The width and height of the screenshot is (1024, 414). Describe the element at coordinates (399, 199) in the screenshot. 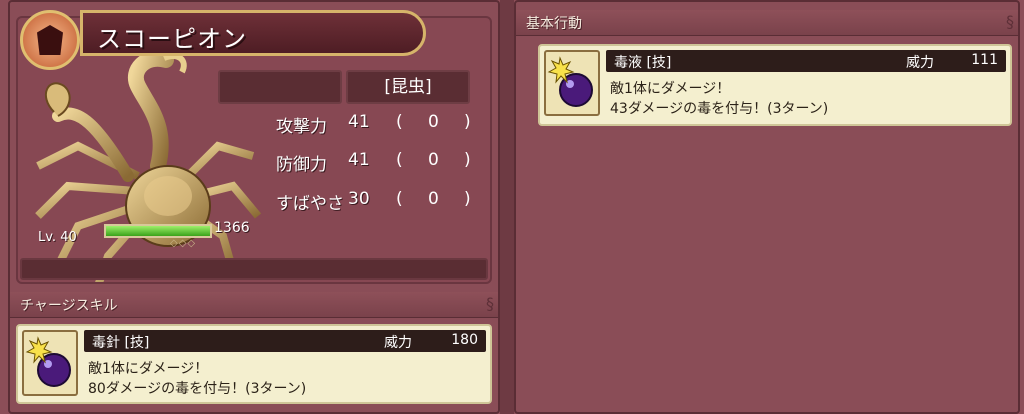

I see `speed-open-paren: (` at that location.